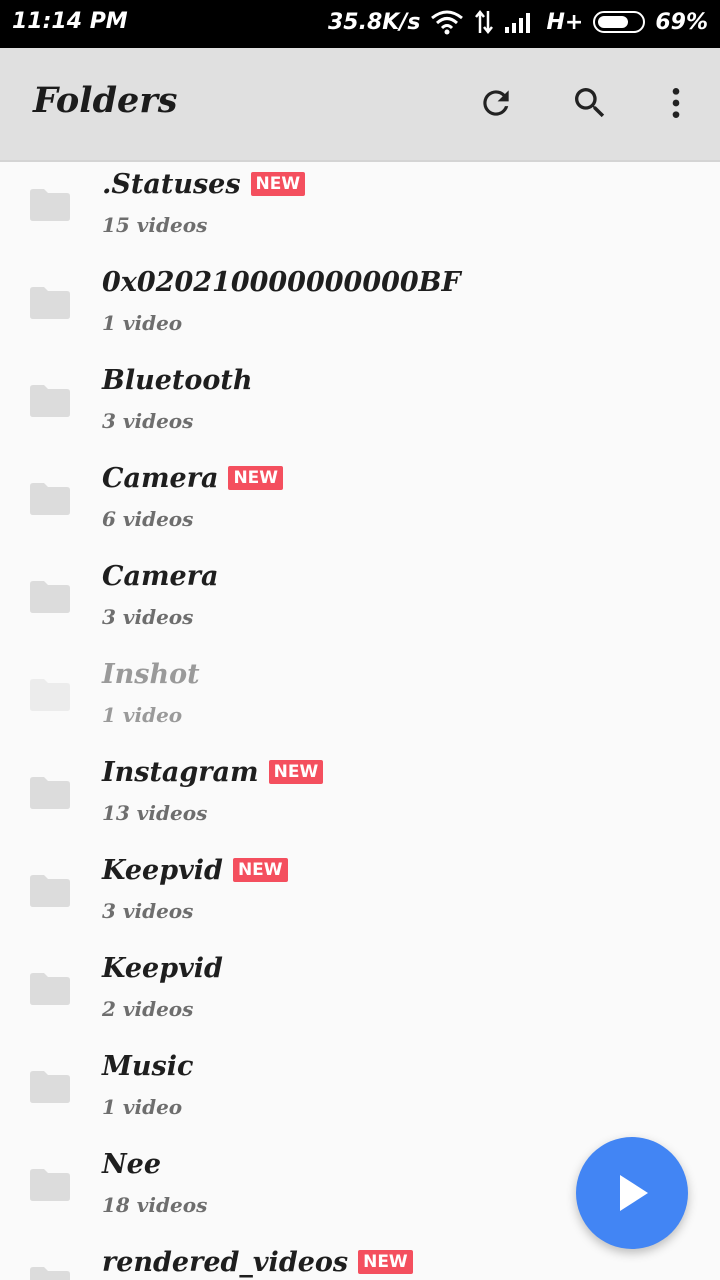 The height and width of the screenshot is (1280, 720). Describe the element at coordinates (155, 225) in the screenshot. I see `video-count: 15 videos` at that location.